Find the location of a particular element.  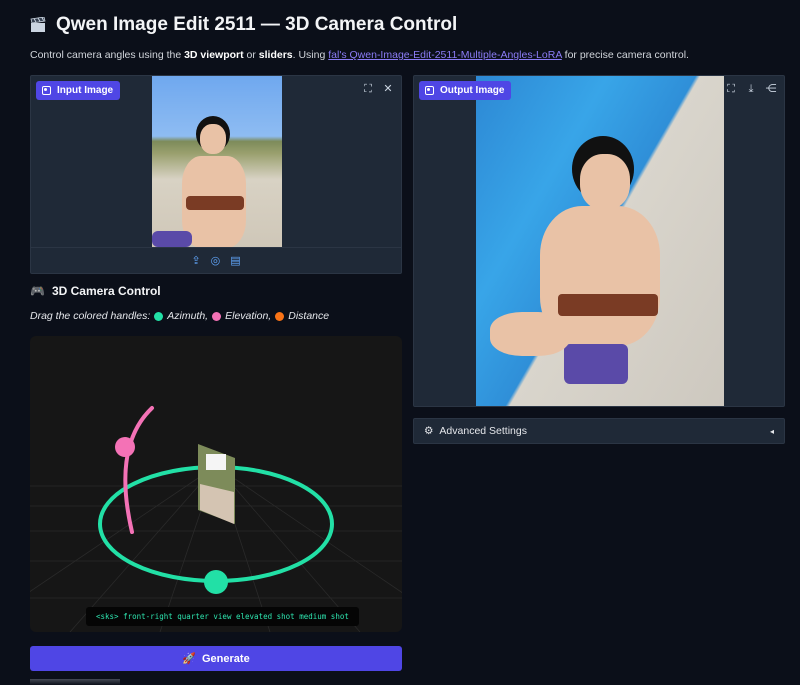

output-image-badge: Output Image is located at coordinates (465, 90).